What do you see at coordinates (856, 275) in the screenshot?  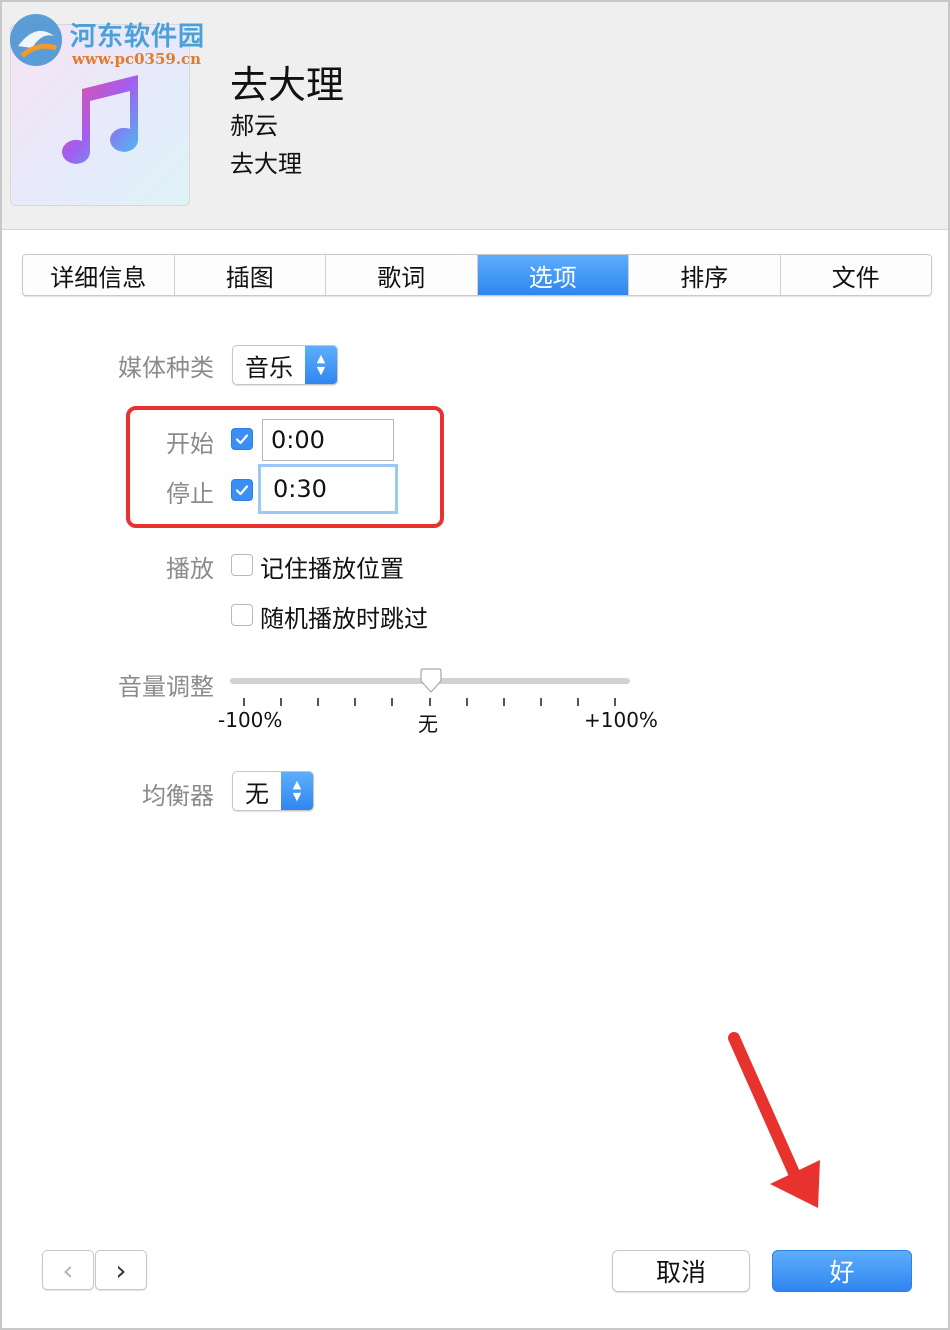 I see `tab-file: 文件` at bounding box center [856, 275].